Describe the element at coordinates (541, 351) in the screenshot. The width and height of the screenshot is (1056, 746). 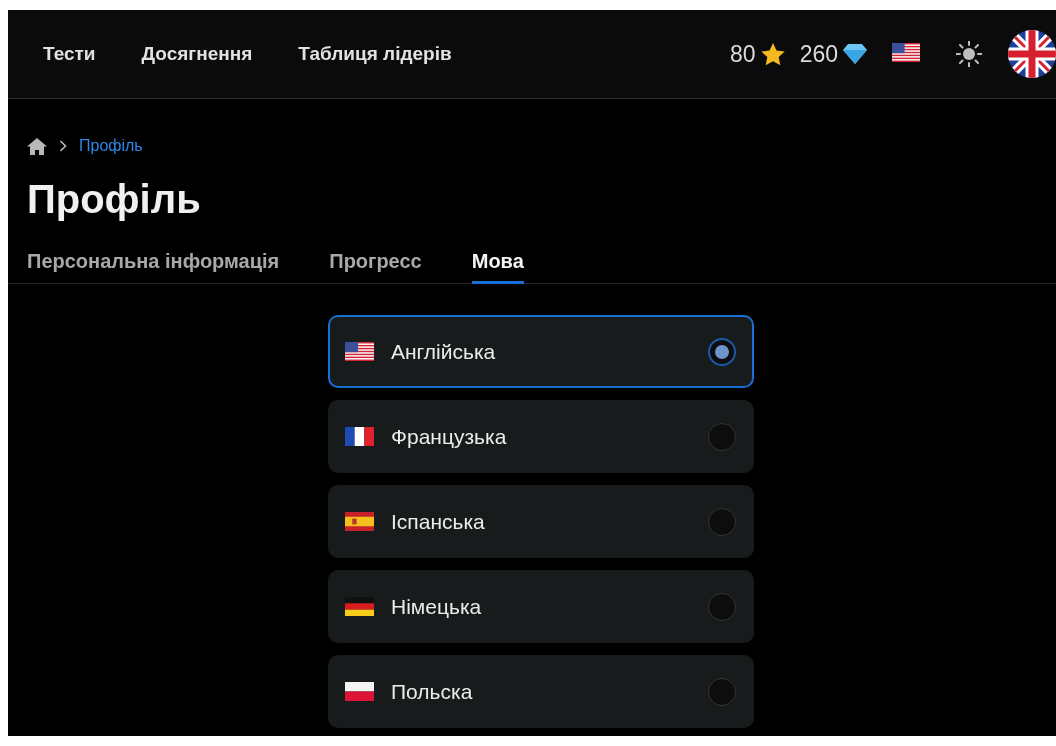
I see `language-option: Англійська` at that location.